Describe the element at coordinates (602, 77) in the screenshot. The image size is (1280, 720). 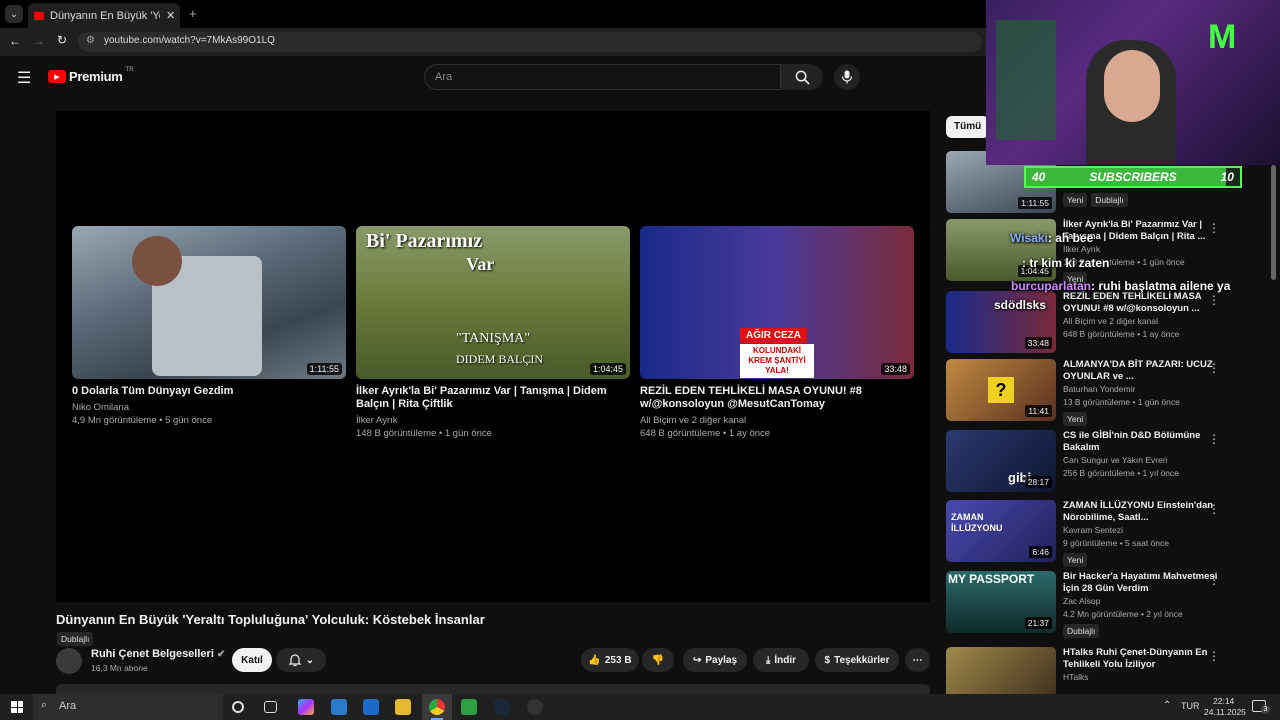
I see `search-input: Ara` at that location.